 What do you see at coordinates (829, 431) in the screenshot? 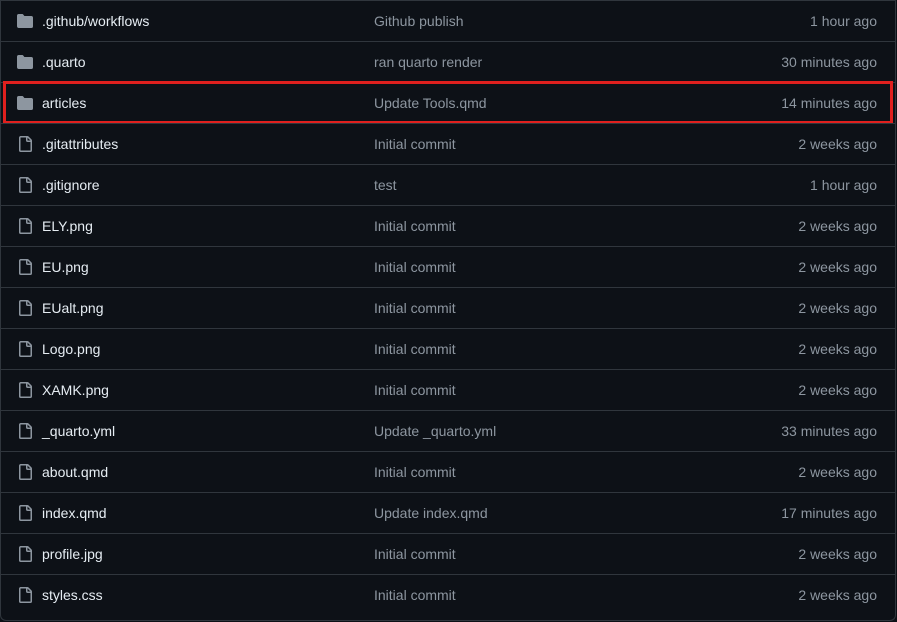
I see `commit-age: 33 minutes ago` at bounding box center [829, 431].